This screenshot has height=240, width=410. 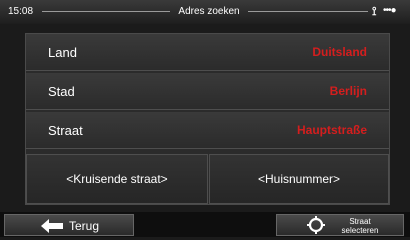 What do you see at coordinates (106, 11) in the screenshot?
I see `title-divider-left` at bounding box center [106, 11].